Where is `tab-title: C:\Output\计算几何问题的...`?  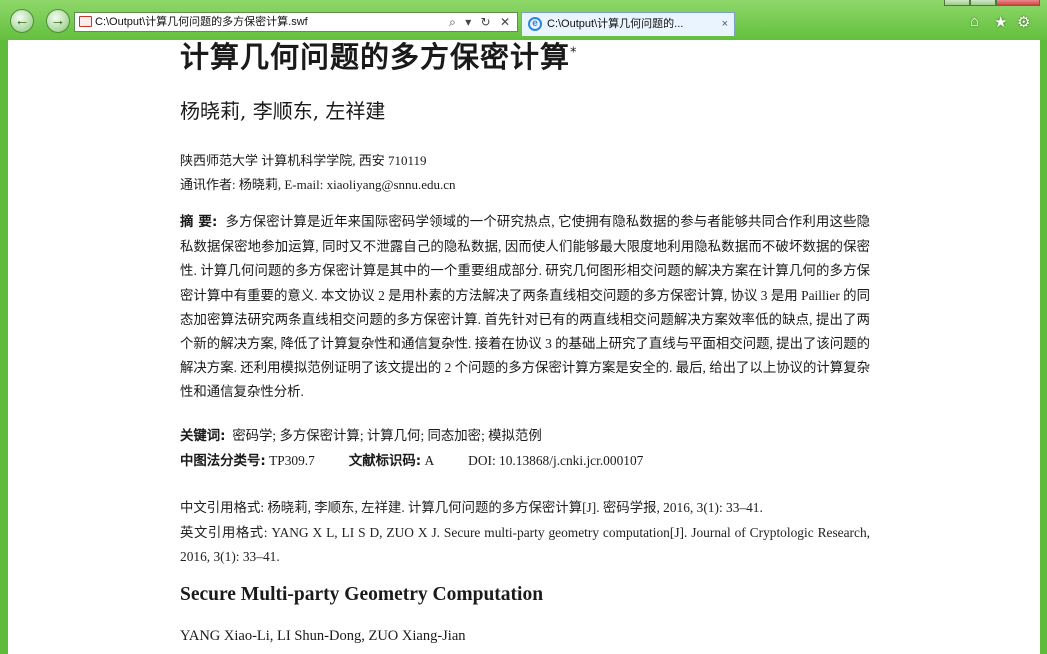 tab-title: C:\Output\计算几何问题的... is located at coordinates (615, 24).